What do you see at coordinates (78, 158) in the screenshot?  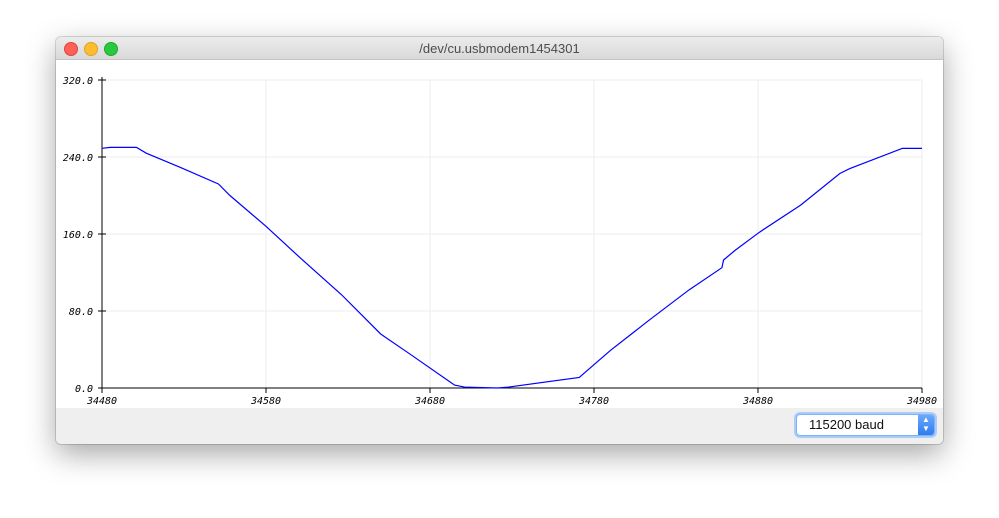 I see `y-tick-label: 240.0` at bounding box center [78, 158].